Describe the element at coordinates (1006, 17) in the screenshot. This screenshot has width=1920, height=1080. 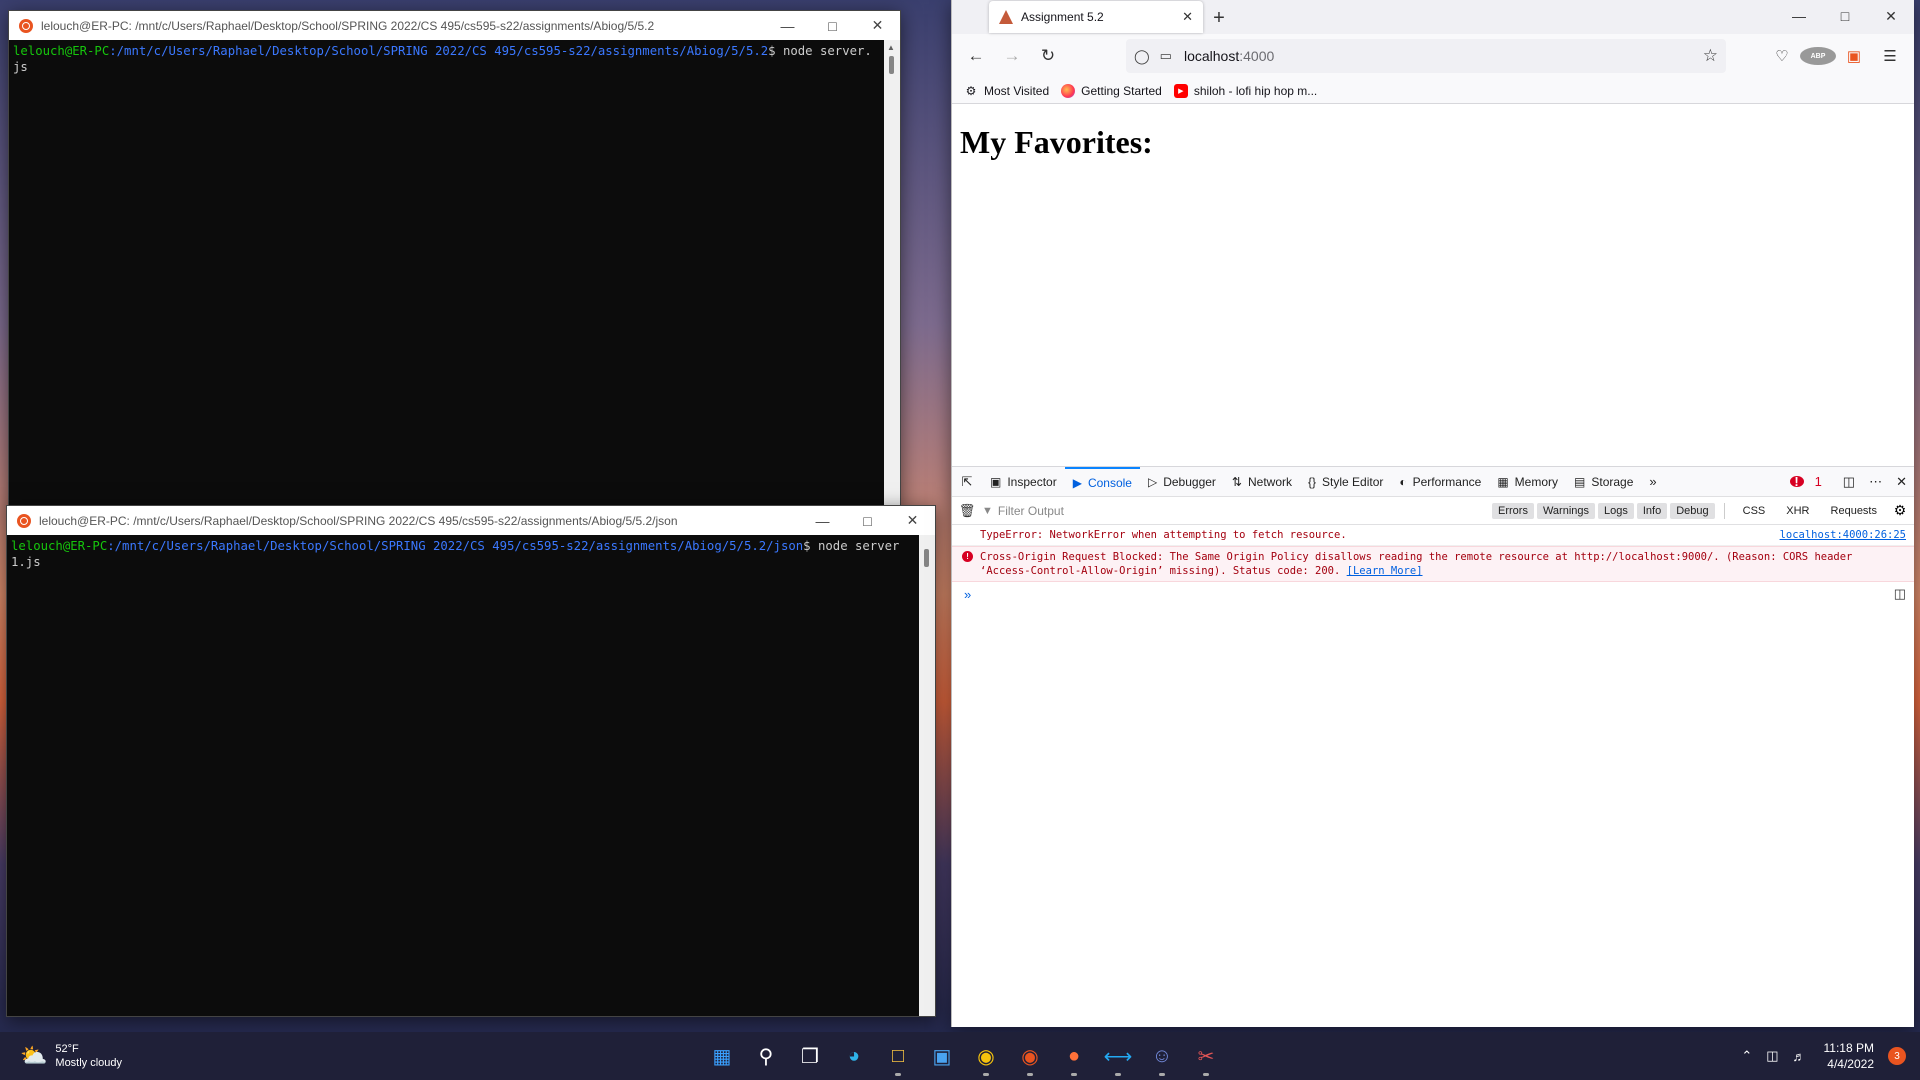
I see `page-favicon-icon` at that location.